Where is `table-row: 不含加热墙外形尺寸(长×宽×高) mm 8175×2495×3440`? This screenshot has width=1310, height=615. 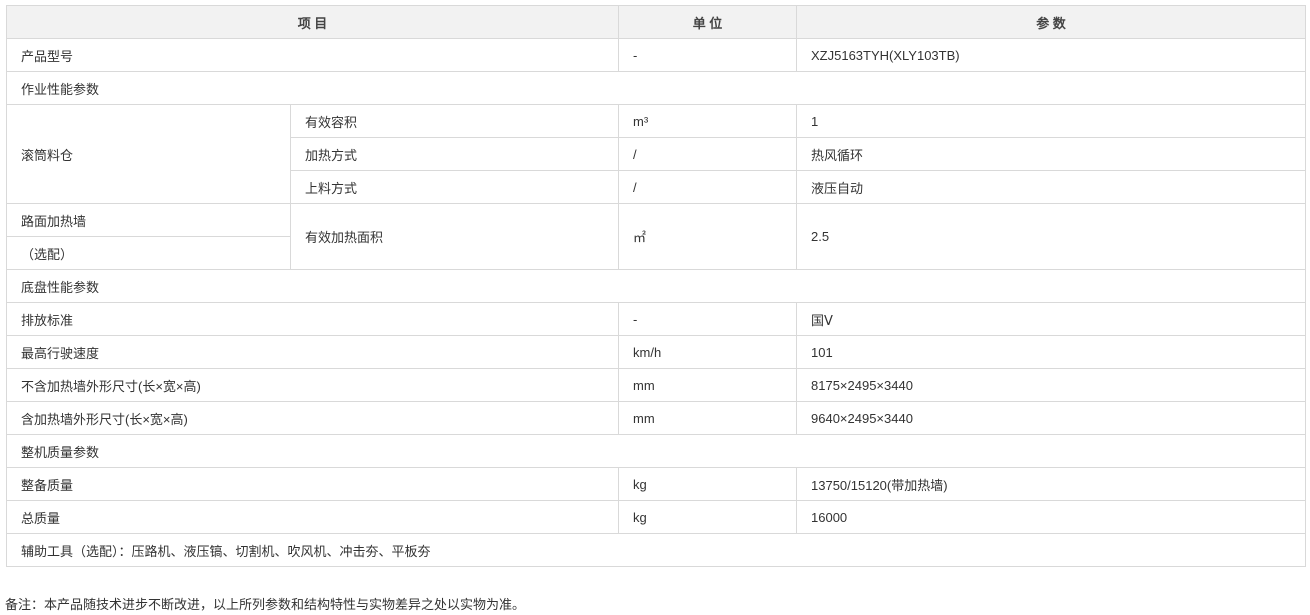
table-row: 不含加热墙外形尺寸(长×宽×高) mm 8175×2495×3440 is located at coordinates (656, 385).